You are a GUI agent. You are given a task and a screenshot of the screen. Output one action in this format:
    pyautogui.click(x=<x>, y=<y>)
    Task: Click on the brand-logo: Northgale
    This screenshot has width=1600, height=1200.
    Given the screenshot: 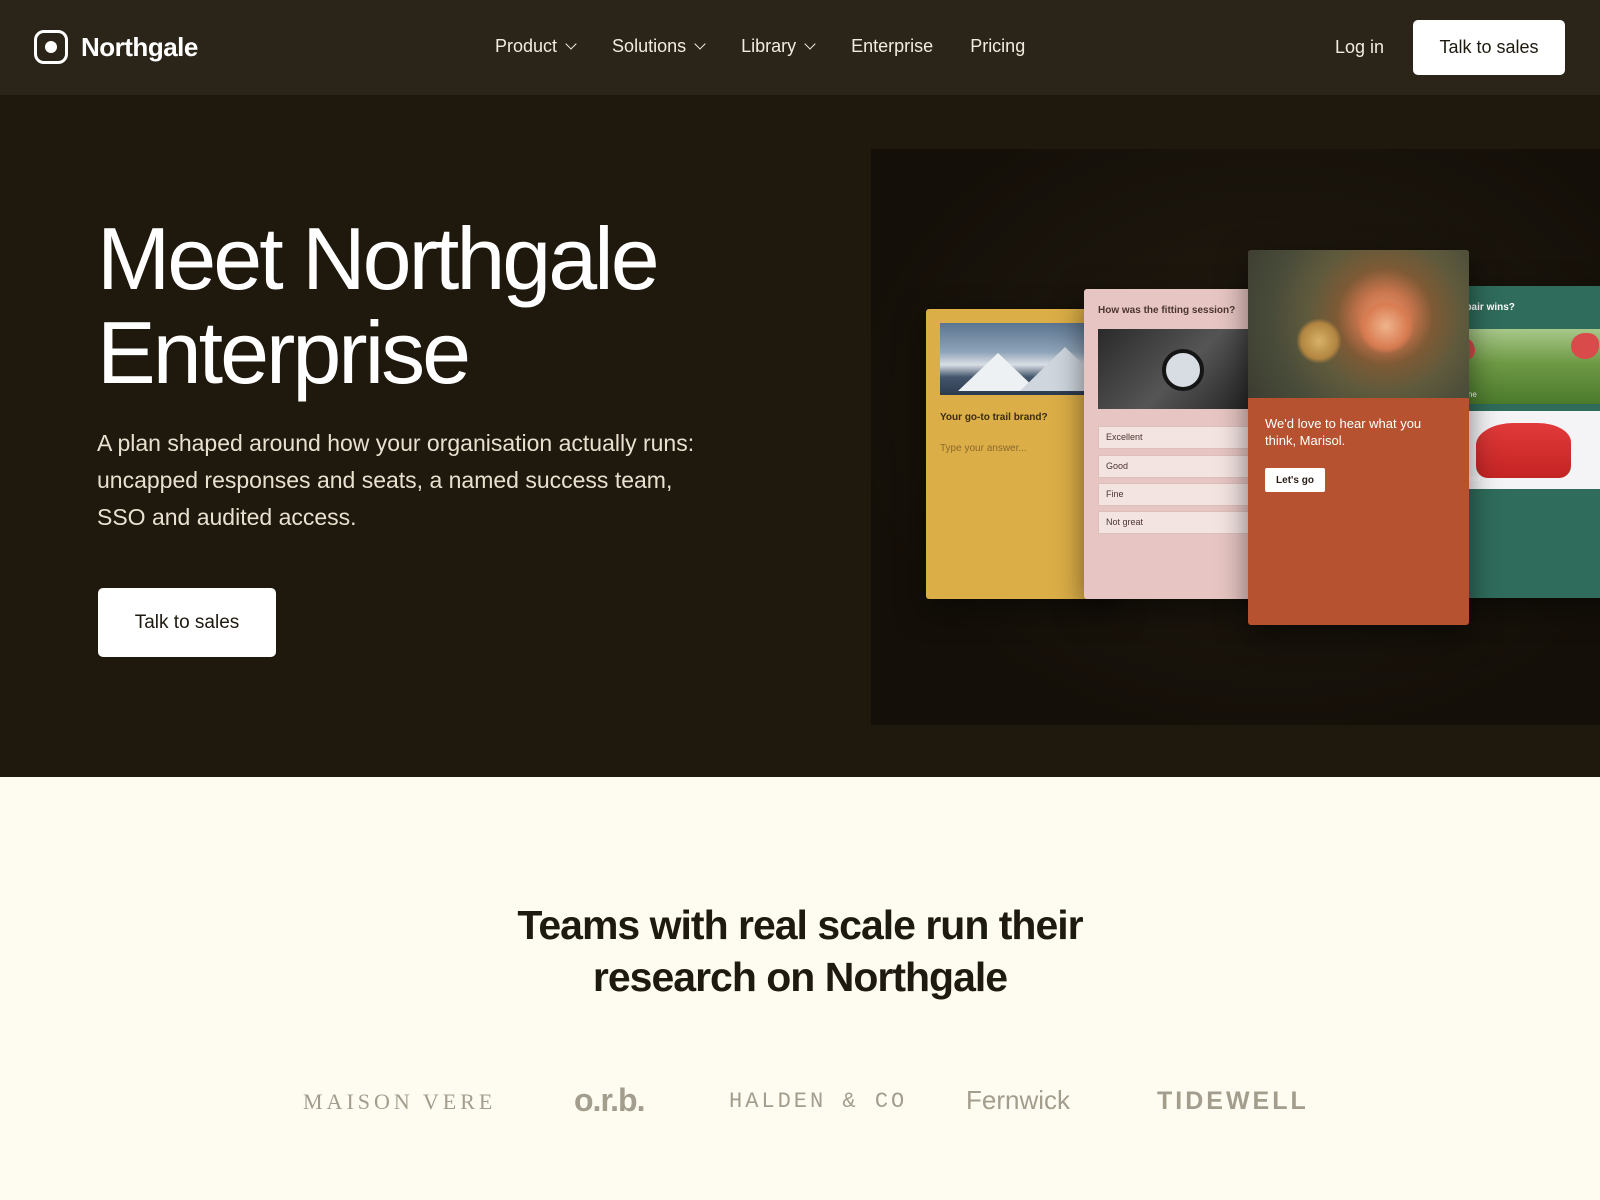 What is the action you would take?
    pyautogui.click(x=116, y=47)
    